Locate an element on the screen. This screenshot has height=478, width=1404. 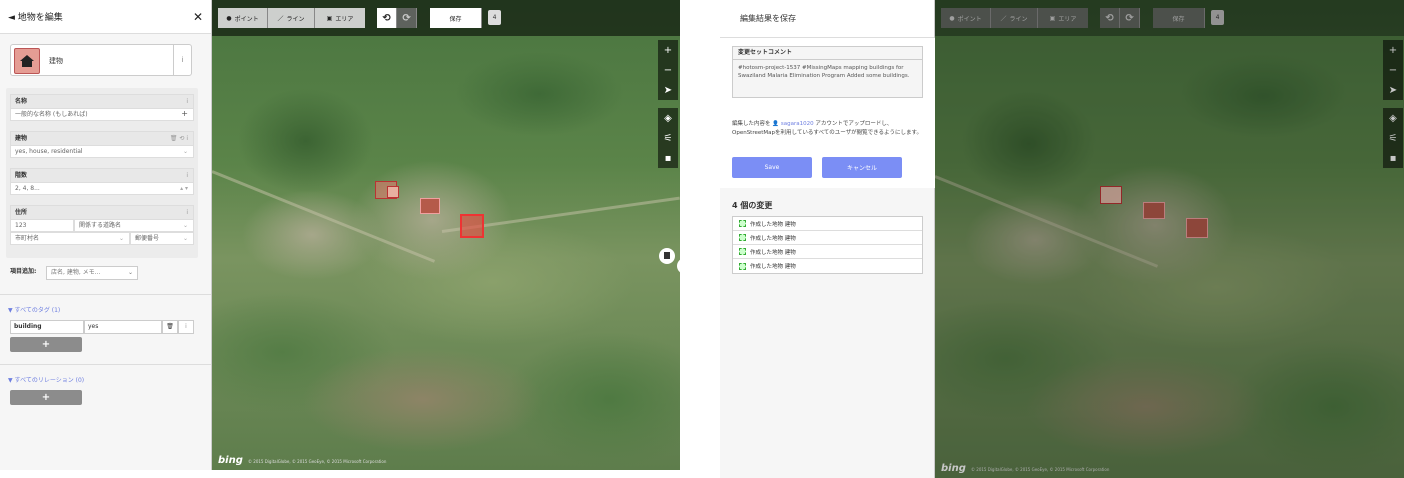
radial-edit-menu is located at coordinates (669, 260).